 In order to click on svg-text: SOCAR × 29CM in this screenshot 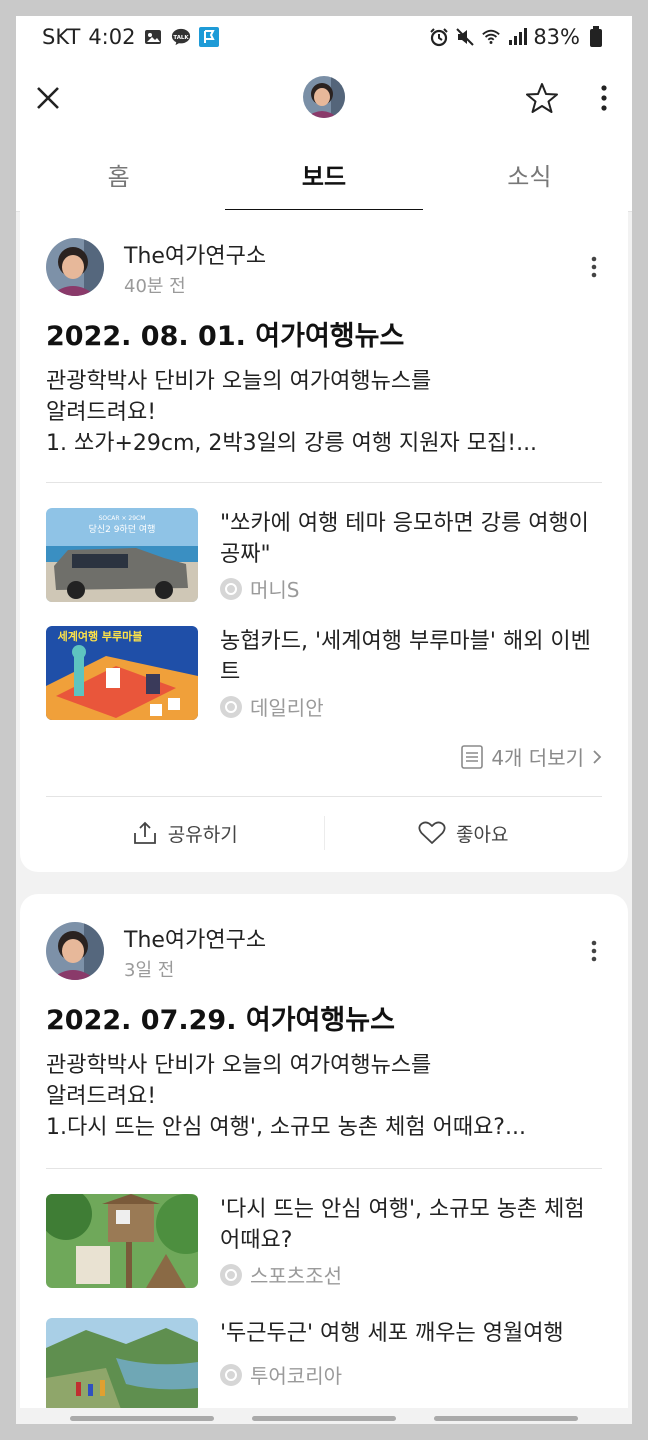, I will do `click(122, 518)`.